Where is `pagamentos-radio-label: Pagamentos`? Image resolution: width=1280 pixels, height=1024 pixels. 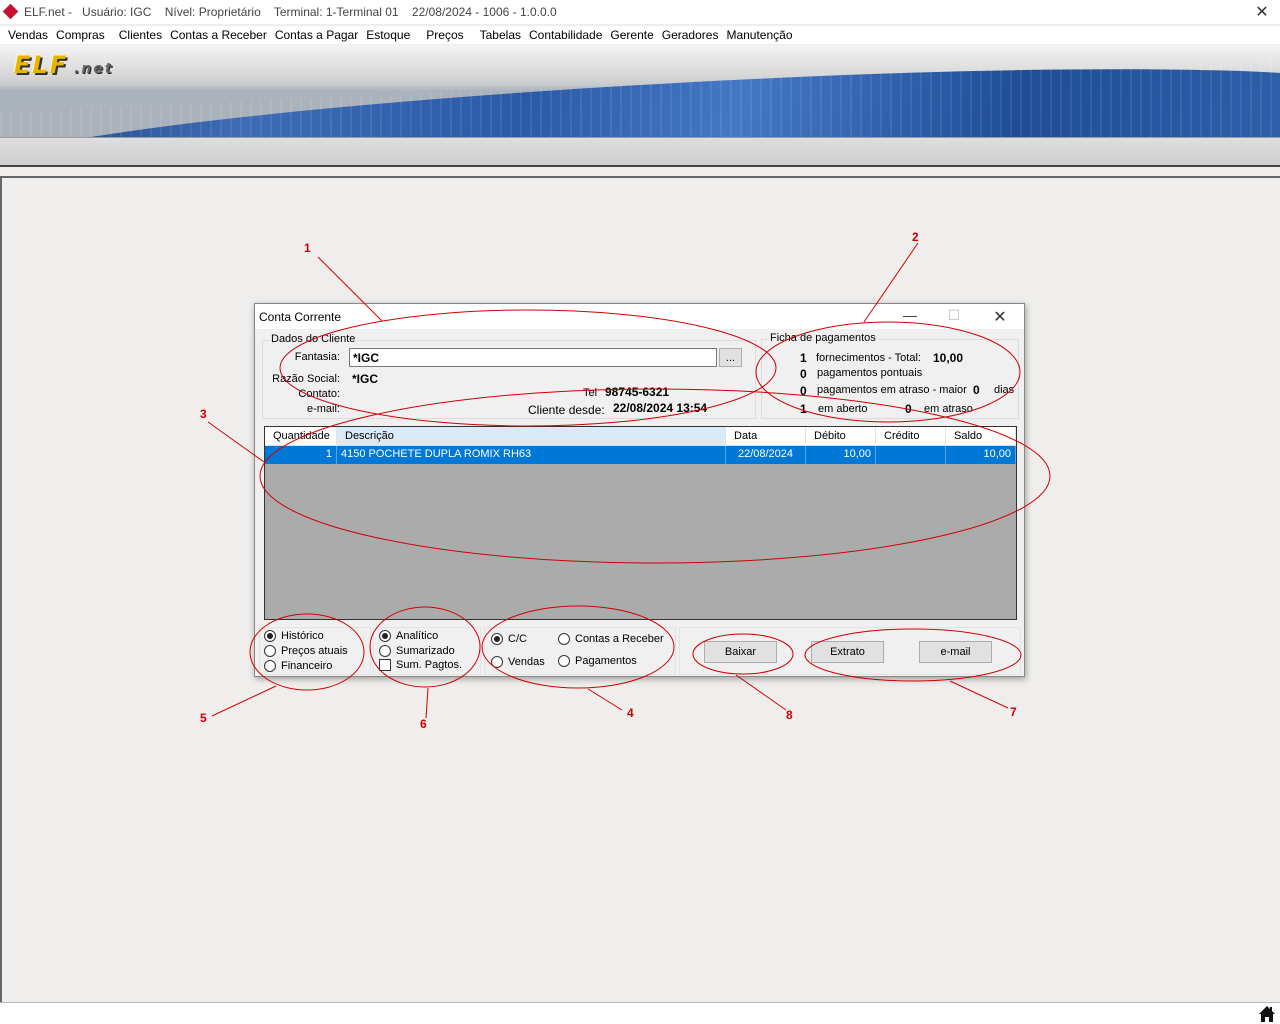 pagamentos-radio-label: Pagamentos is located at coordinates (606, 661).